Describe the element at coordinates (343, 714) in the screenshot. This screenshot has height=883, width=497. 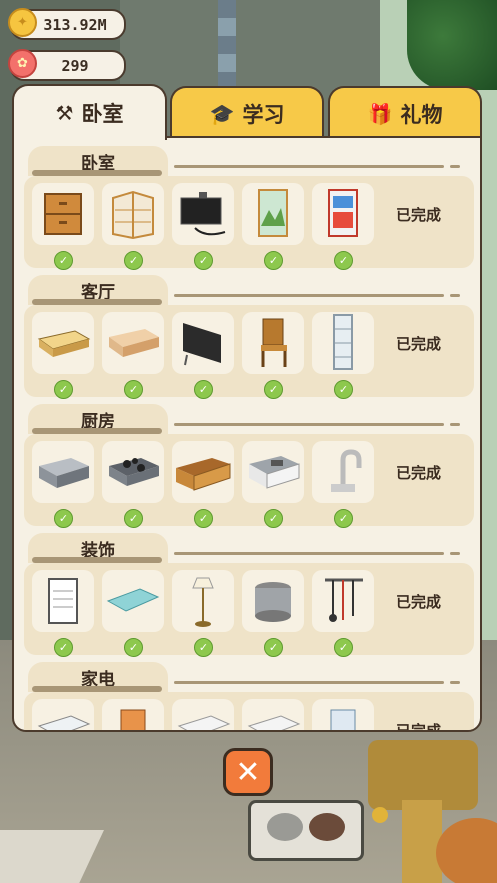
I see `appliance-5-icon` at that location.